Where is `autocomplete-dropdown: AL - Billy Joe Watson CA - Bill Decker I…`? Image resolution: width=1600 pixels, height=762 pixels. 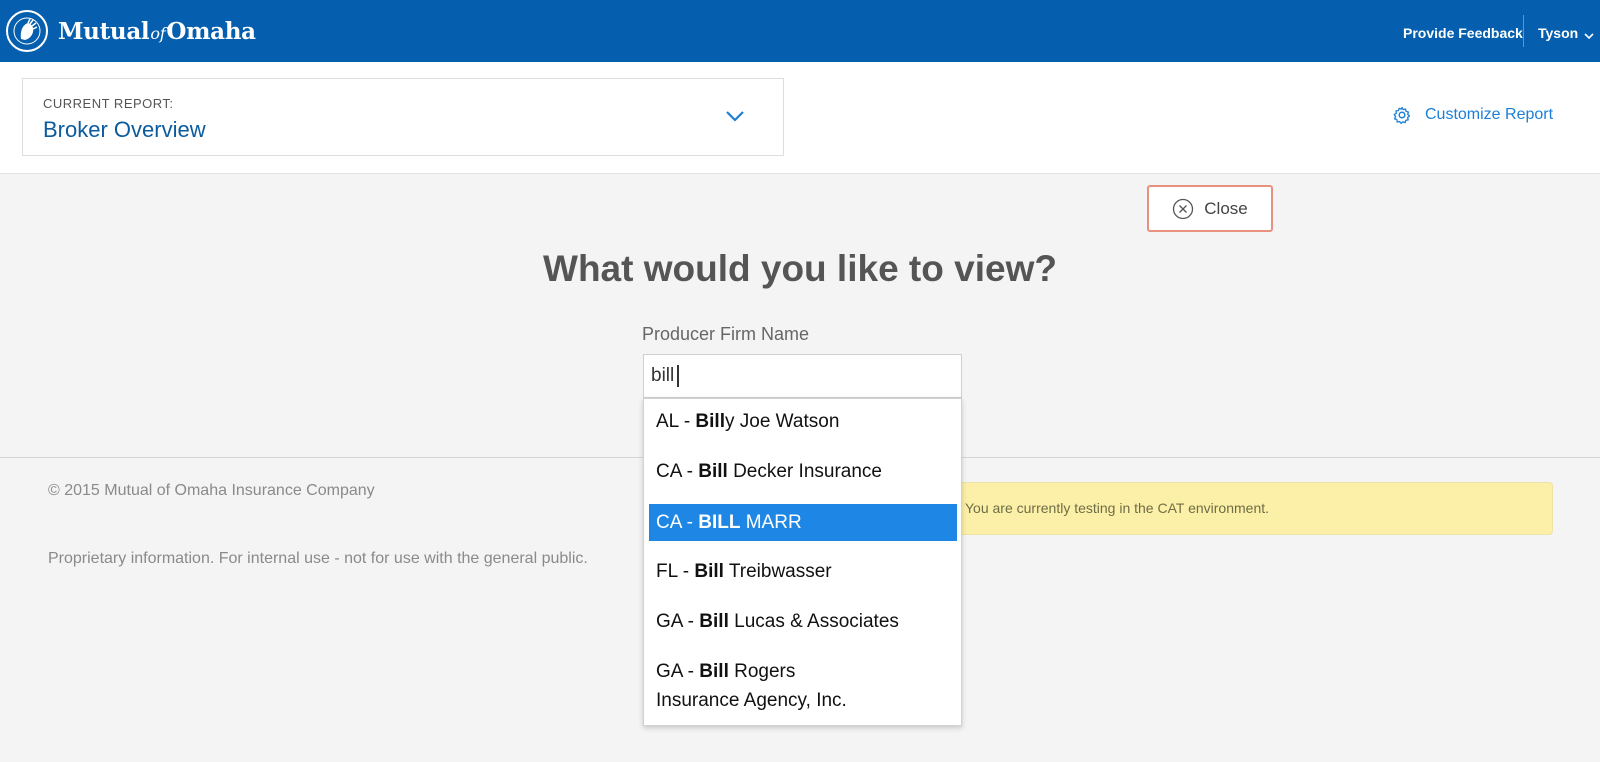 autocomplete-dropdown: AL - Billy Joe Watson CA - Bill Decker I… is located at coordinates (802, 562).